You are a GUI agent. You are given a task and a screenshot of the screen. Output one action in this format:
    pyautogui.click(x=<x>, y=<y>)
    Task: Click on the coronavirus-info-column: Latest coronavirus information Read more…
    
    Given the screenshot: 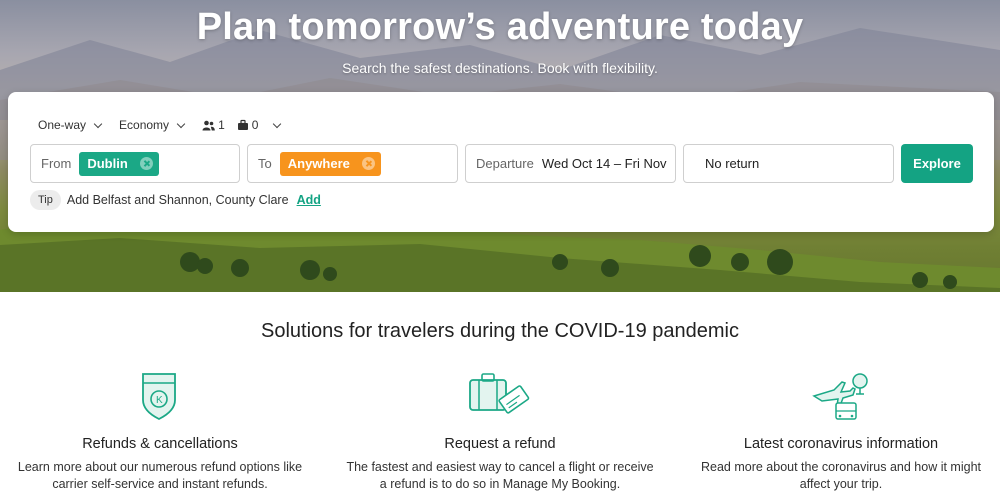 What is the action you would take?
    pyautogui.click(x=841, y=431)
    